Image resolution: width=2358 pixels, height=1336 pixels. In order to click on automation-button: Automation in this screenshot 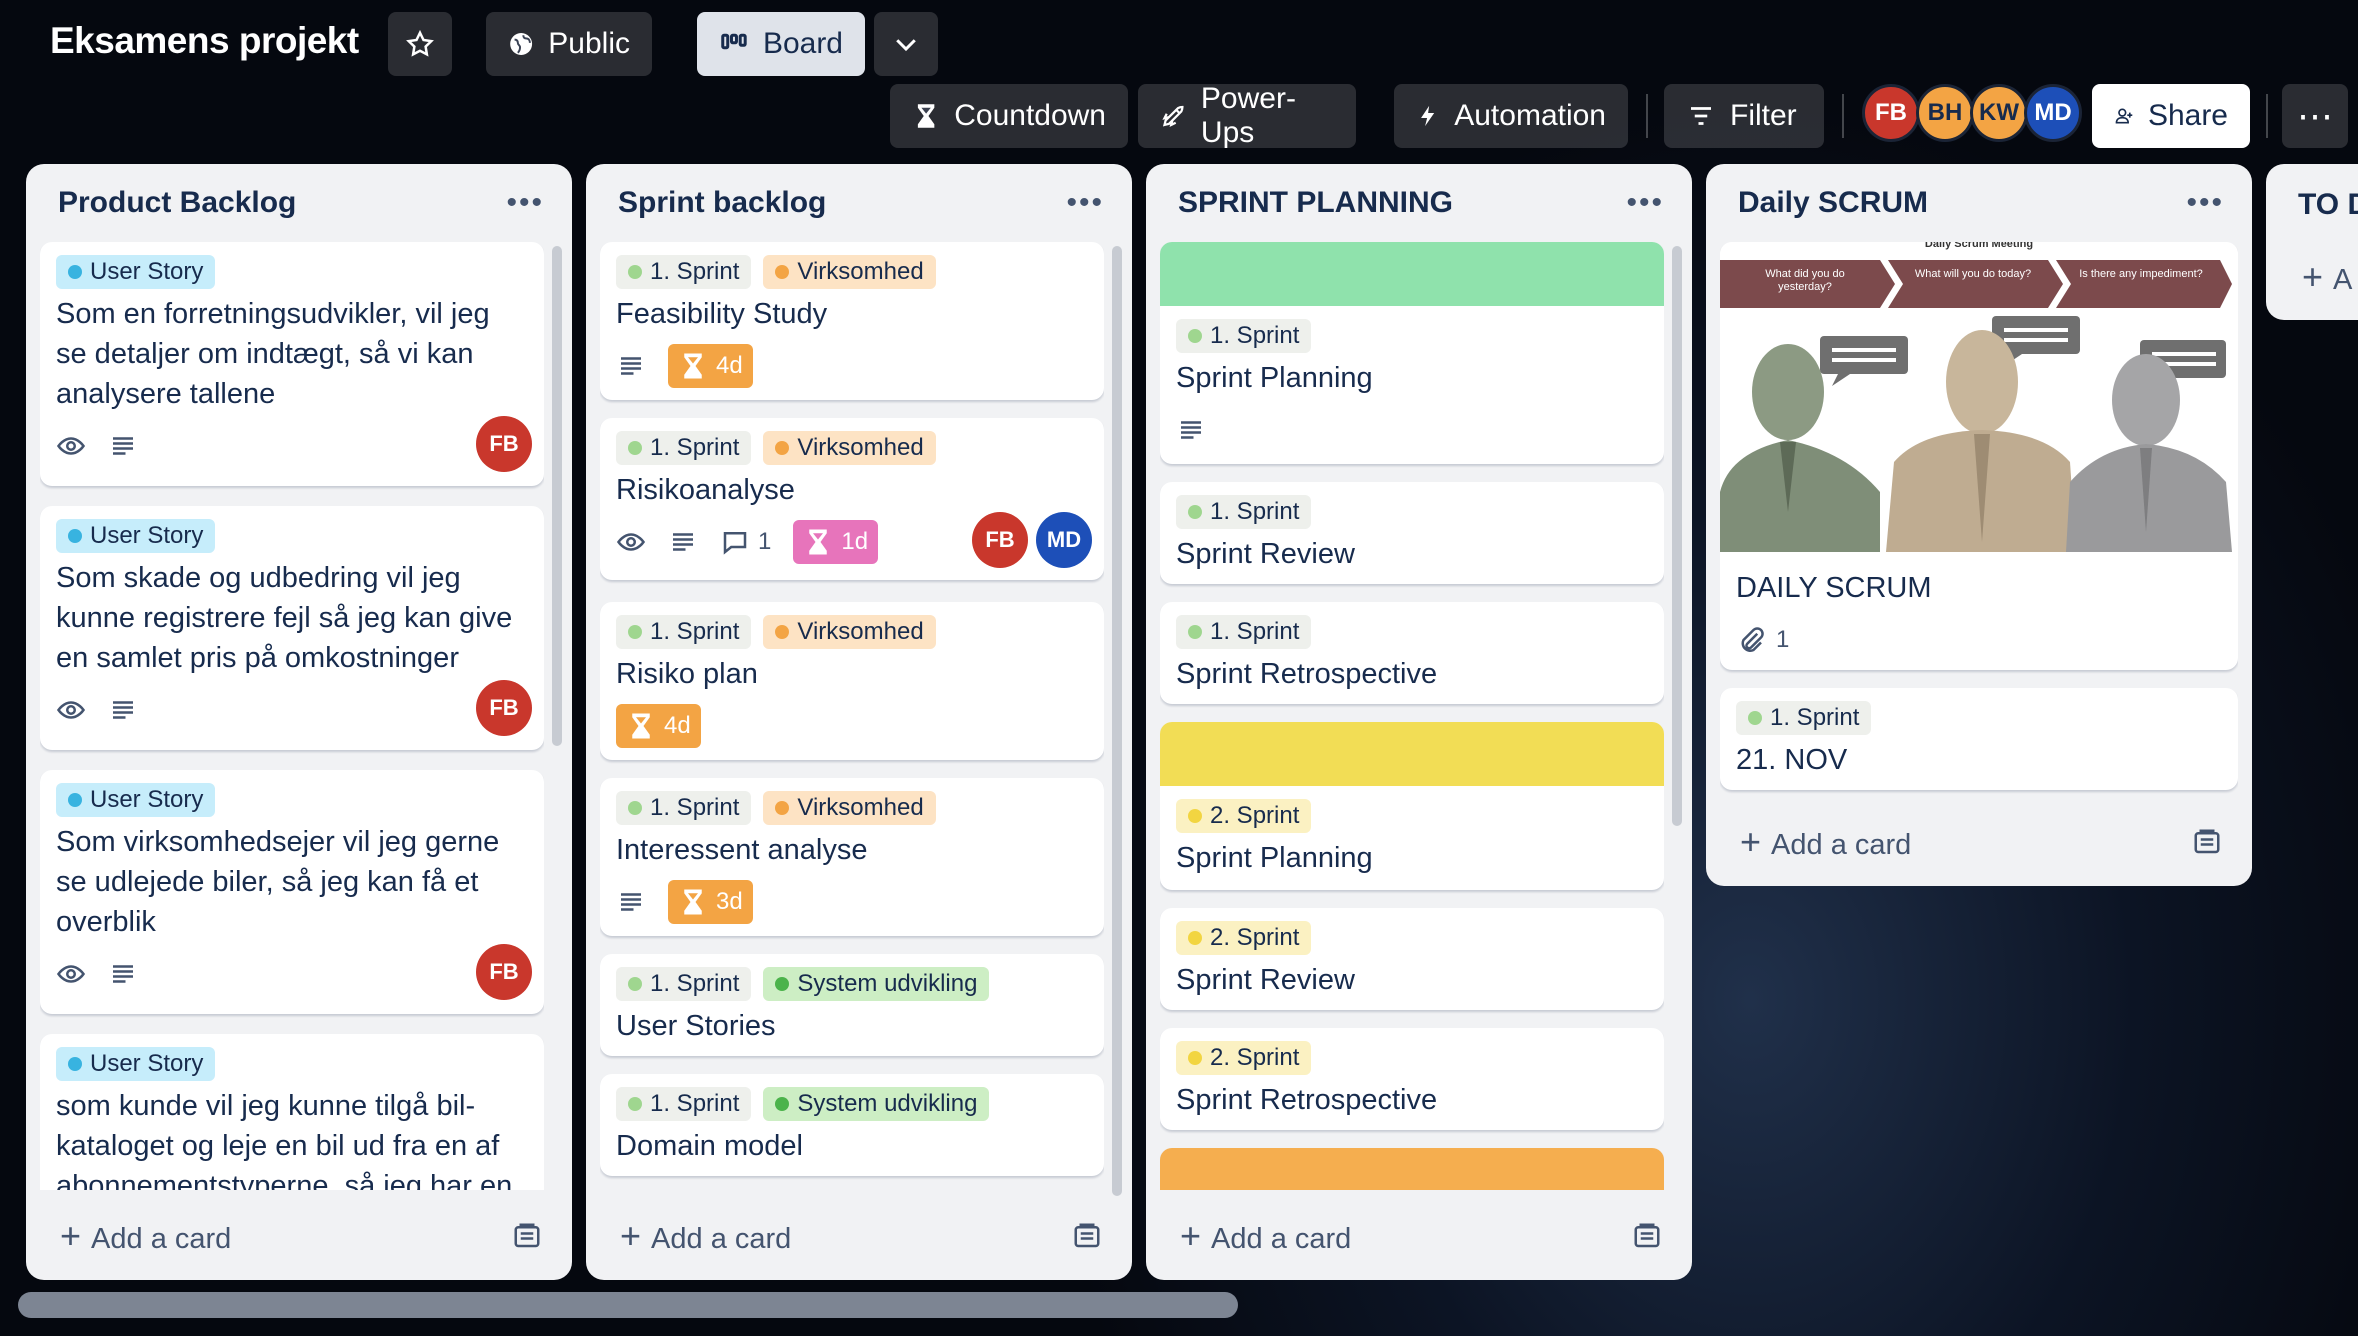, I will do `click(1511, 116)`.